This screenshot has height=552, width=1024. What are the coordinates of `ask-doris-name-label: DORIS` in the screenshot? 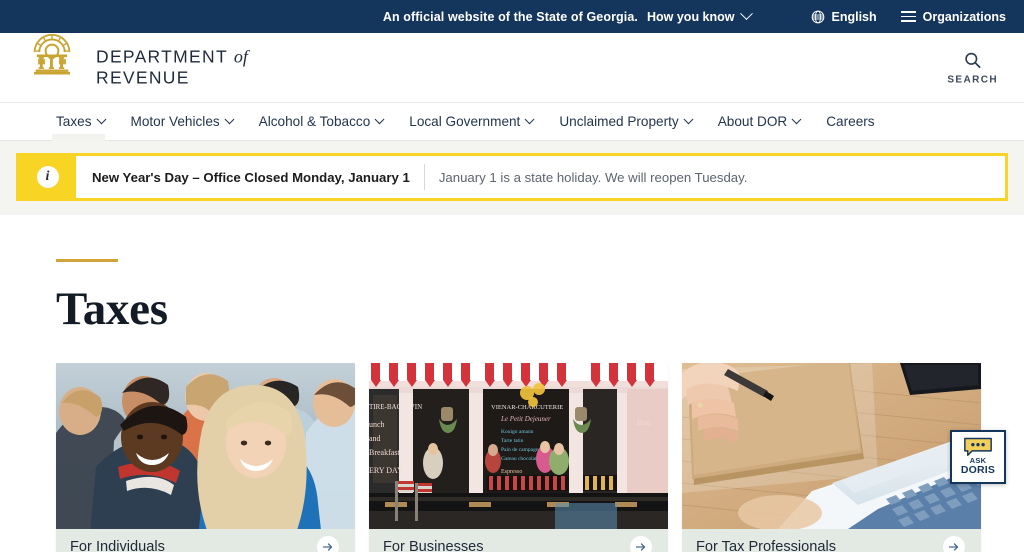 It's located at (978, 470).